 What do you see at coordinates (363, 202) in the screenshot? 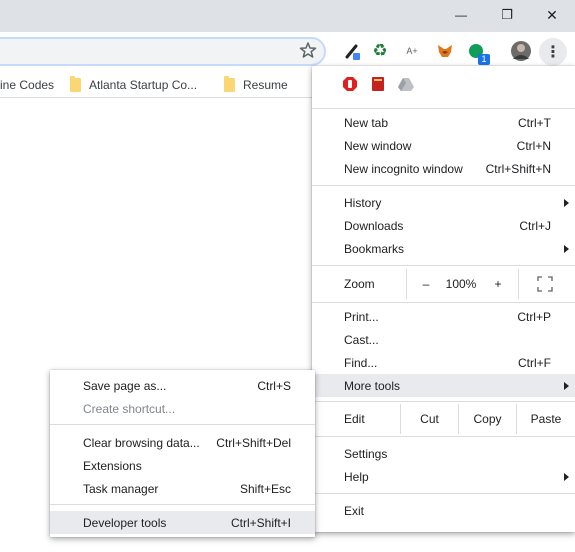
I see `menu-item-label: History` at bounding box center [363, 202].